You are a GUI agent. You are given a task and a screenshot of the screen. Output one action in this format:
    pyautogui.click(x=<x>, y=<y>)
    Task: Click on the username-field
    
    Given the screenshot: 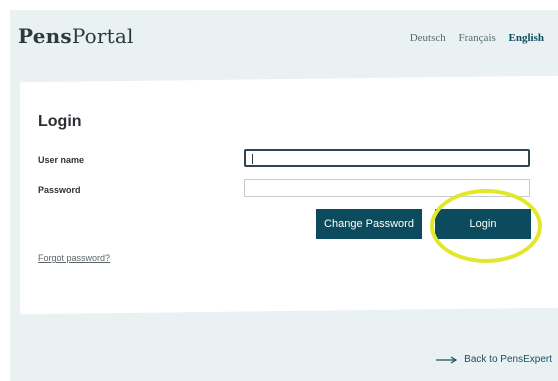 What is the action you would take?
    pyautogui.click(x=387, y=158)
    